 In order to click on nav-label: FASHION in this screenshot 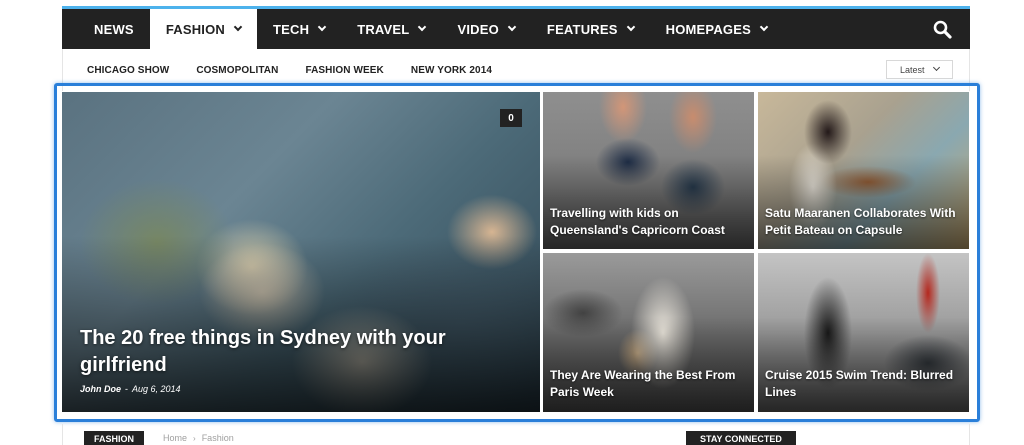, I will do `click(195, 29)`.